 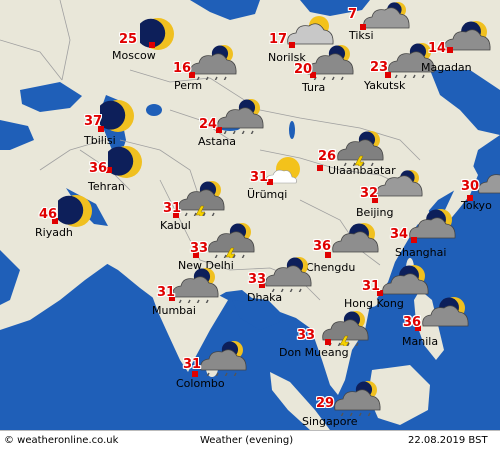 I want to click on temperature-singapore: 29, so click(x=325, y=403).